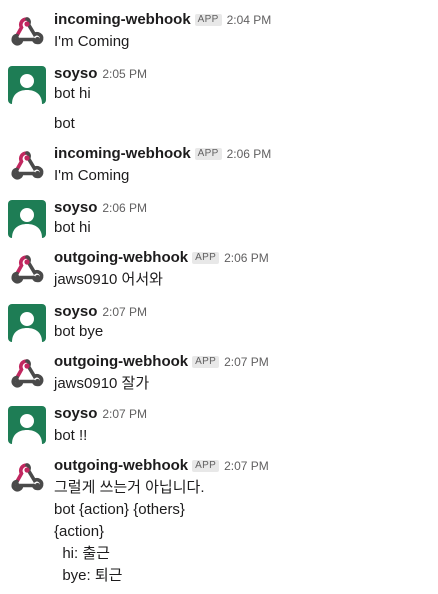 The width and height of the screenshot is (438, 594). I want to click on message-text: {action}, so click(79, 531).